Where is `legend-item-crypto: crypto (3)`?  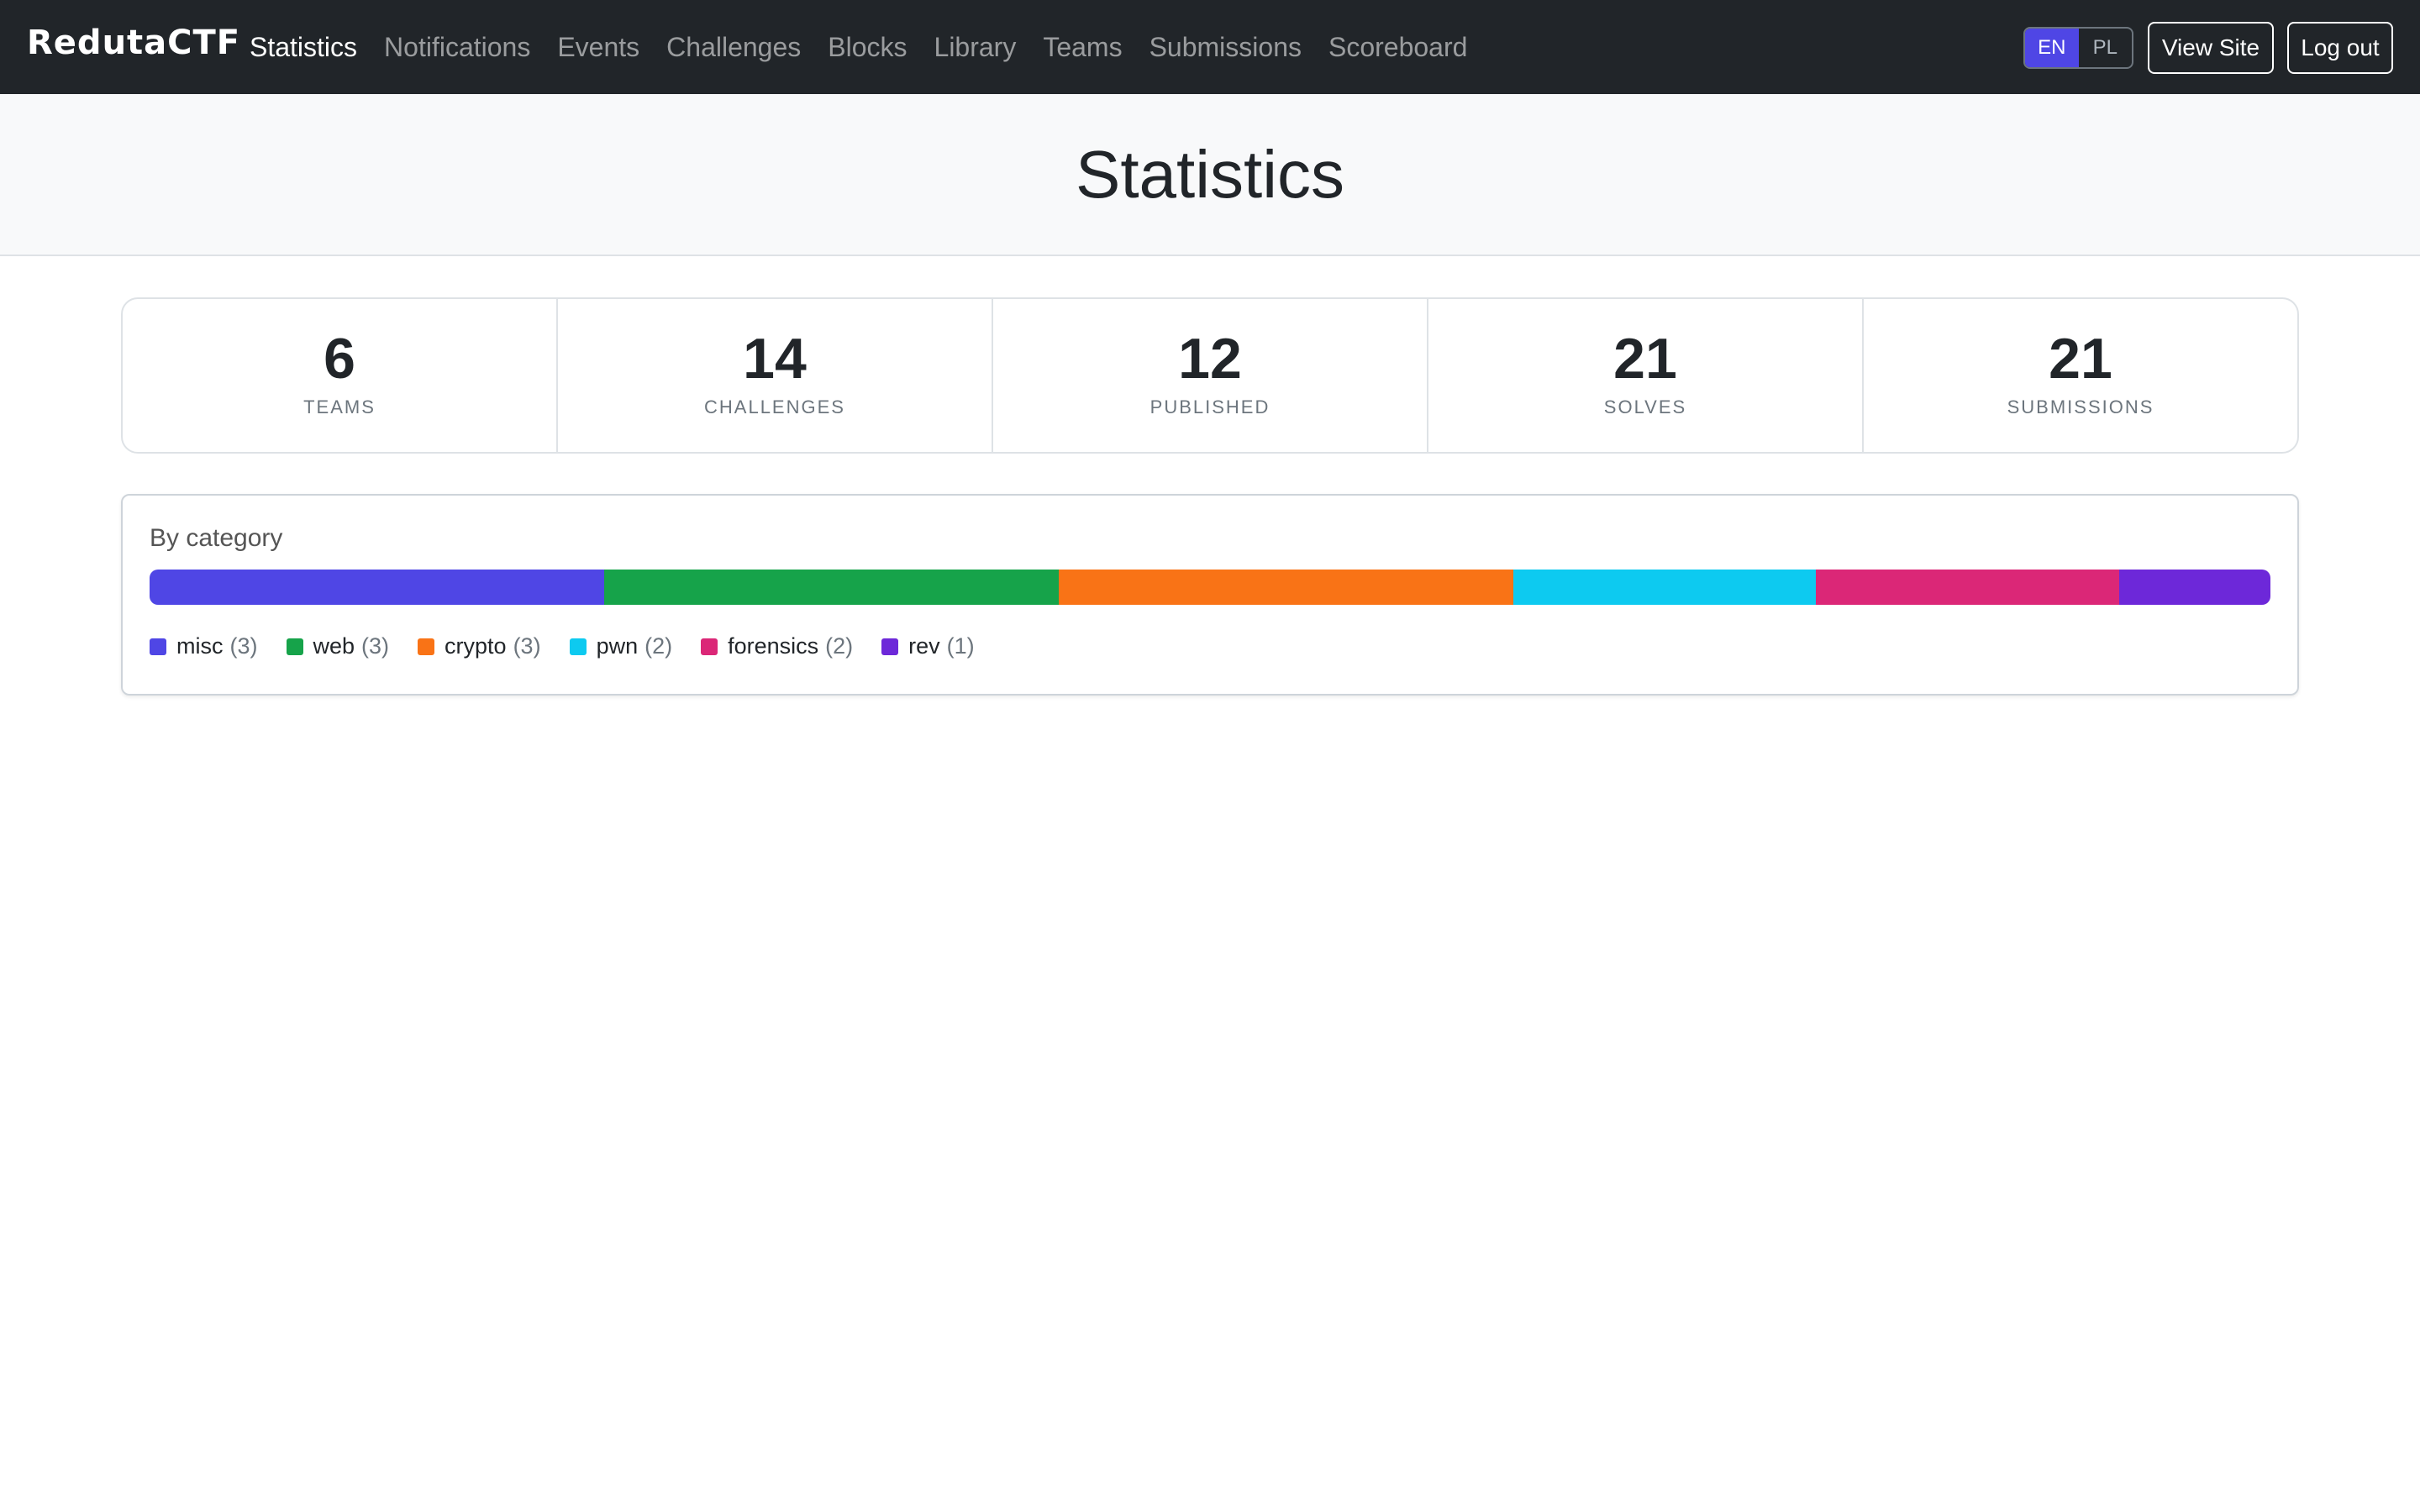
legend-item-crypto: crypto (3) is located at coordinates (480, 646).